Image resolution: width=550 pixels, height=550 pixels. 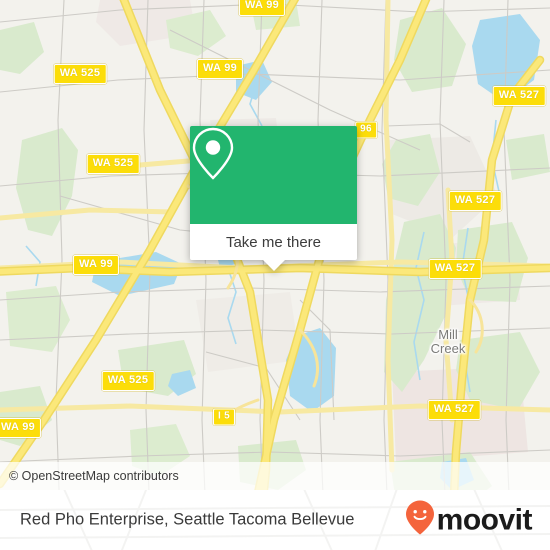 I want to click on moovit-brand: moovit, so click(x=469, y=520).